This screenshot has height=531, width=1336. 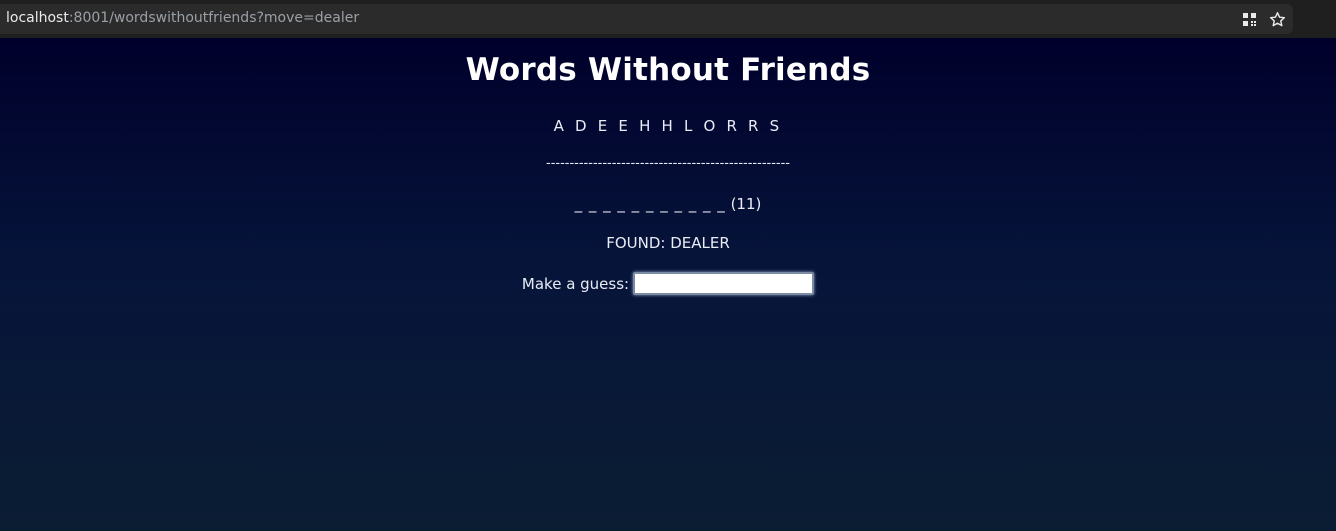 What do you see at coordinates (650, 204) in the screenshot?
I see `word-blanks: _ _ _ _ _ _ _ _ _ _ _` at bounding box center [650, 204].